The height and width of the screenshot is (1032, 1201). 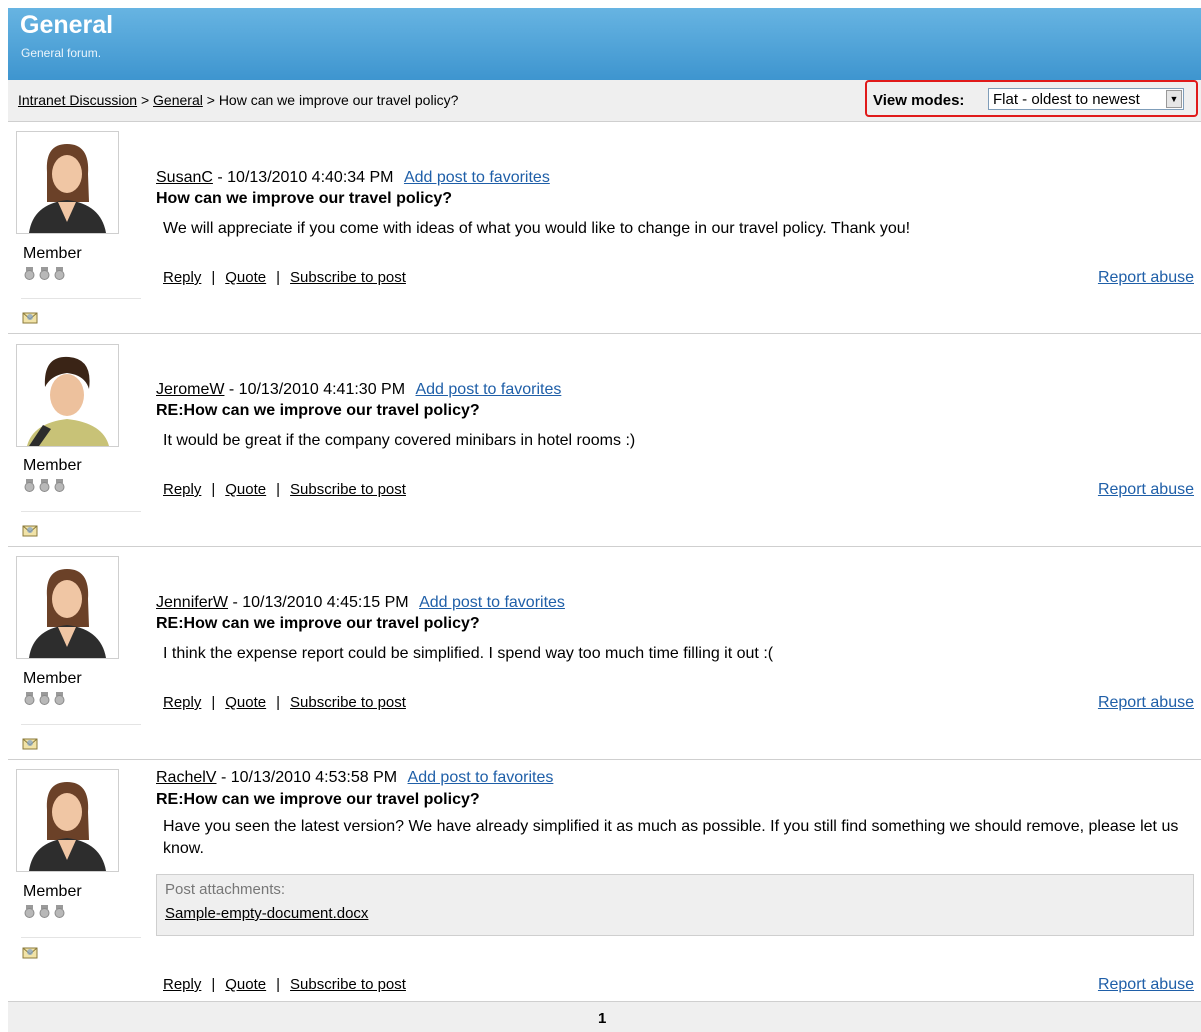 I want to click on attachment-file-link: Sample-empty-document.docx, so click(x=266, y=913).